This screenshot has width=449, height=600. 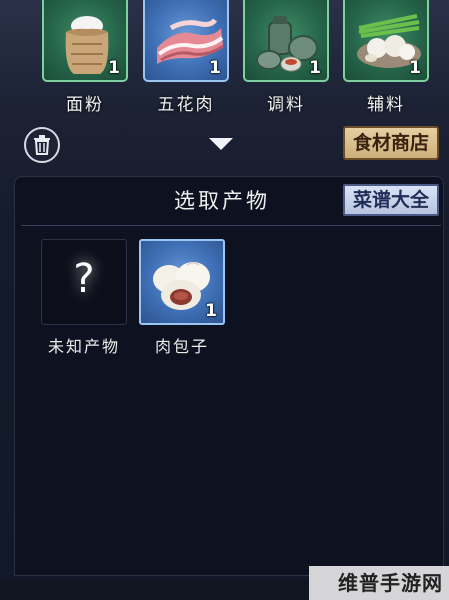 I want to click on question-mark-icon: ?, so click(x=84, y=279).